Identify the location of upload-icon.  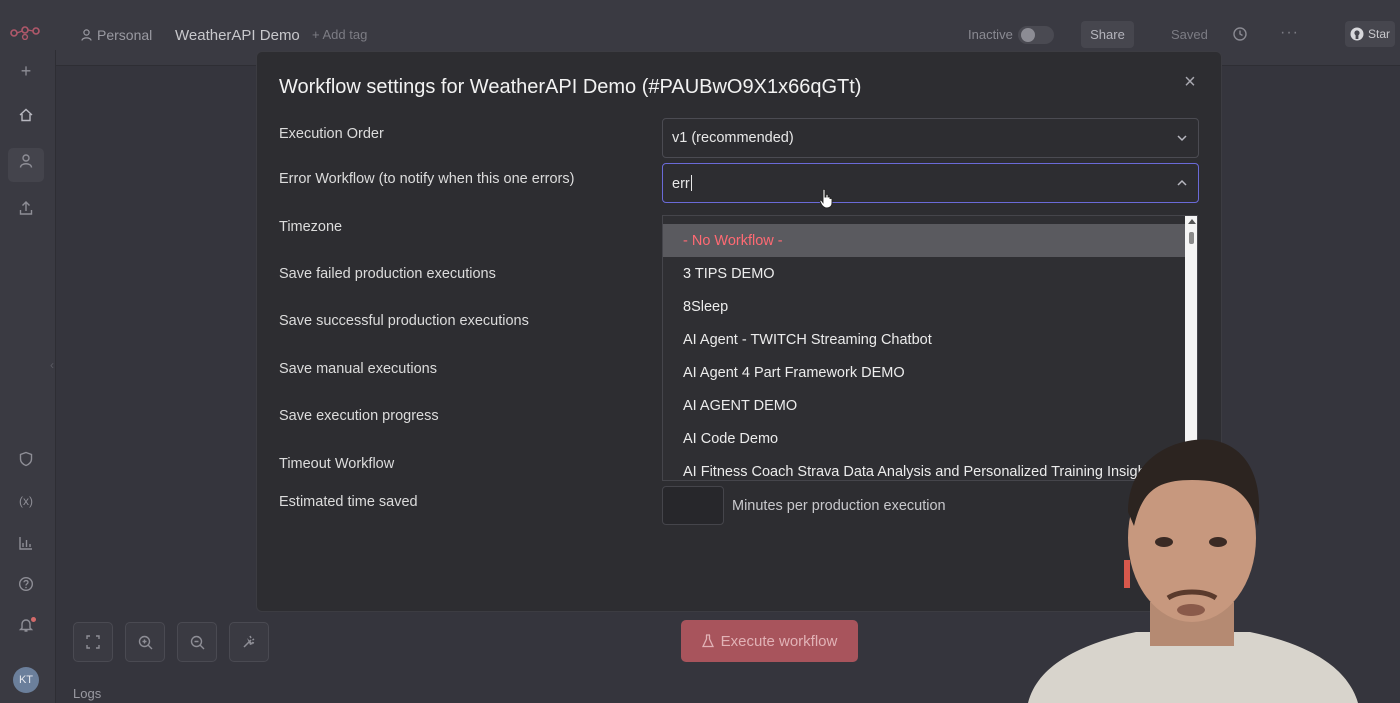
(26, 208).